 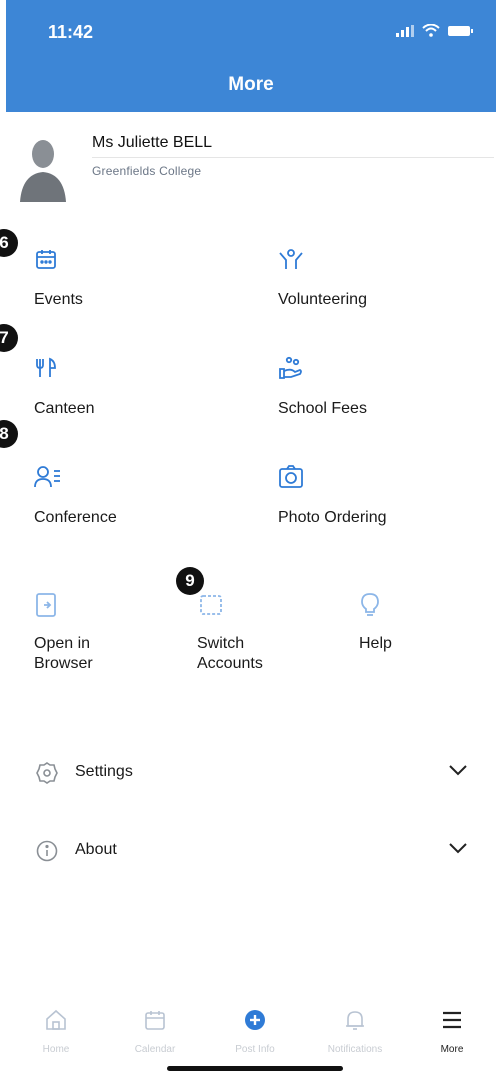 What do you see at coordinates (75, 517) in the screenshot?
I see `conference-label: Conference` at bounding box center [75, 517].